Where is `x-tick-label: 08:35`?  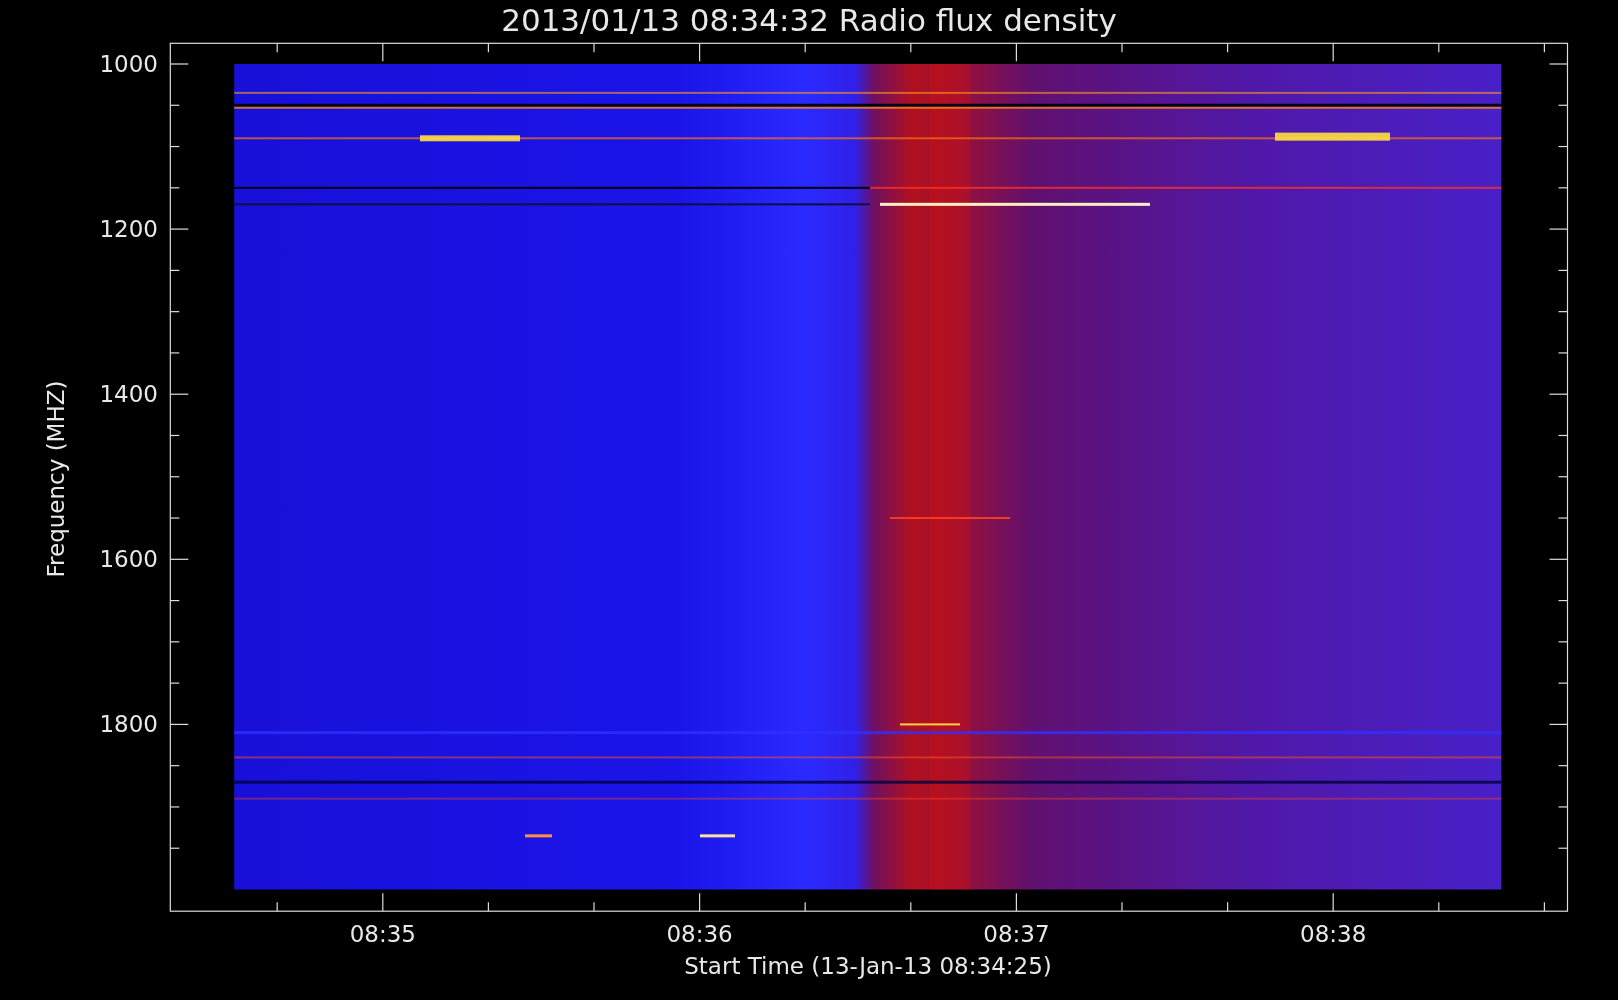 x-tick-label: 08:35 is located at coordinates (382, 934).